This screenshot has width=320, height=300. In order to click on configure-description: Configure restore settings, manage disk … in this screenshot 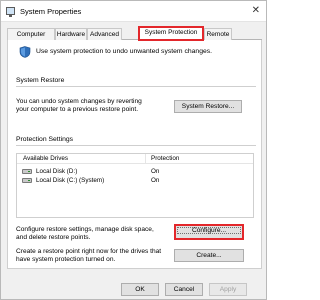, I will do `click(85, 233)`.